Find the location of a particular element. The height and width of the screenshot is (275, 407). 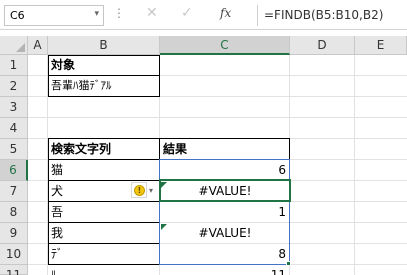

row-header-11: 11 is located at coordinates (14, 270).